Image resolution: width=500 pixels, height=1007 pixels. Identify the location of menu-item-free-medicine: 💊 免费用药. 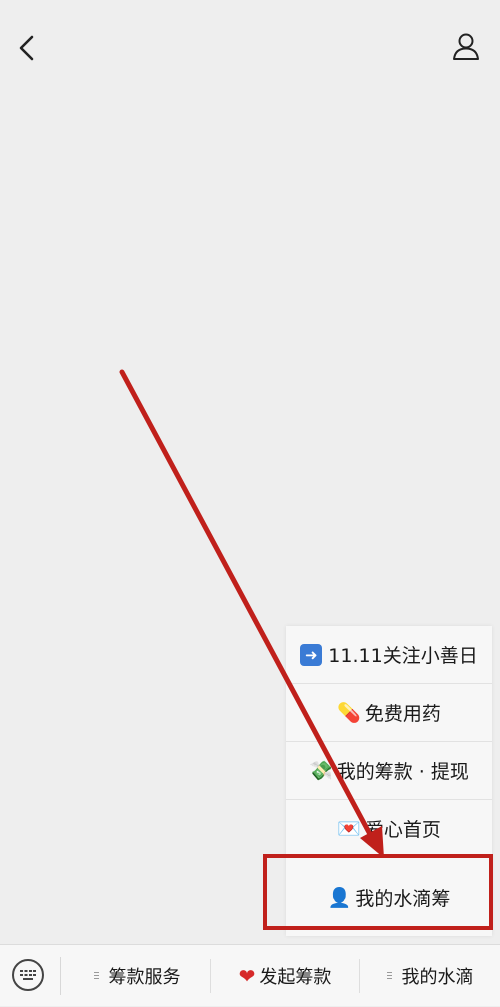
(389, 713).